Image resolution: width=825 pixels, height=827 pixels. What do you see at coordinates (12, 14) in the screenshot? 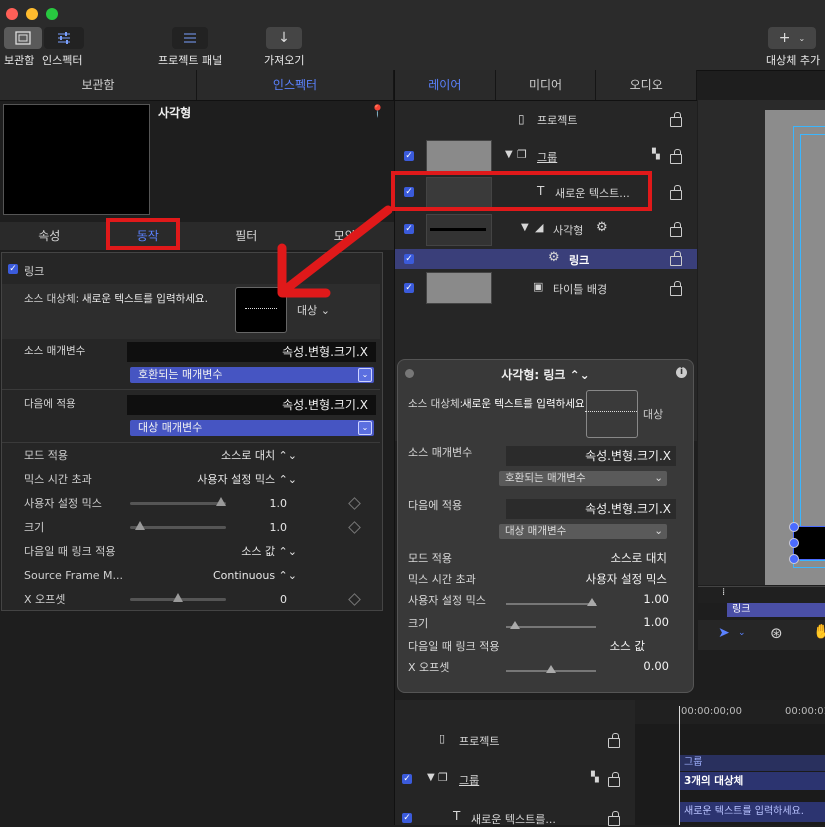
I see `close-window-button` at bounding box center [12, 14].